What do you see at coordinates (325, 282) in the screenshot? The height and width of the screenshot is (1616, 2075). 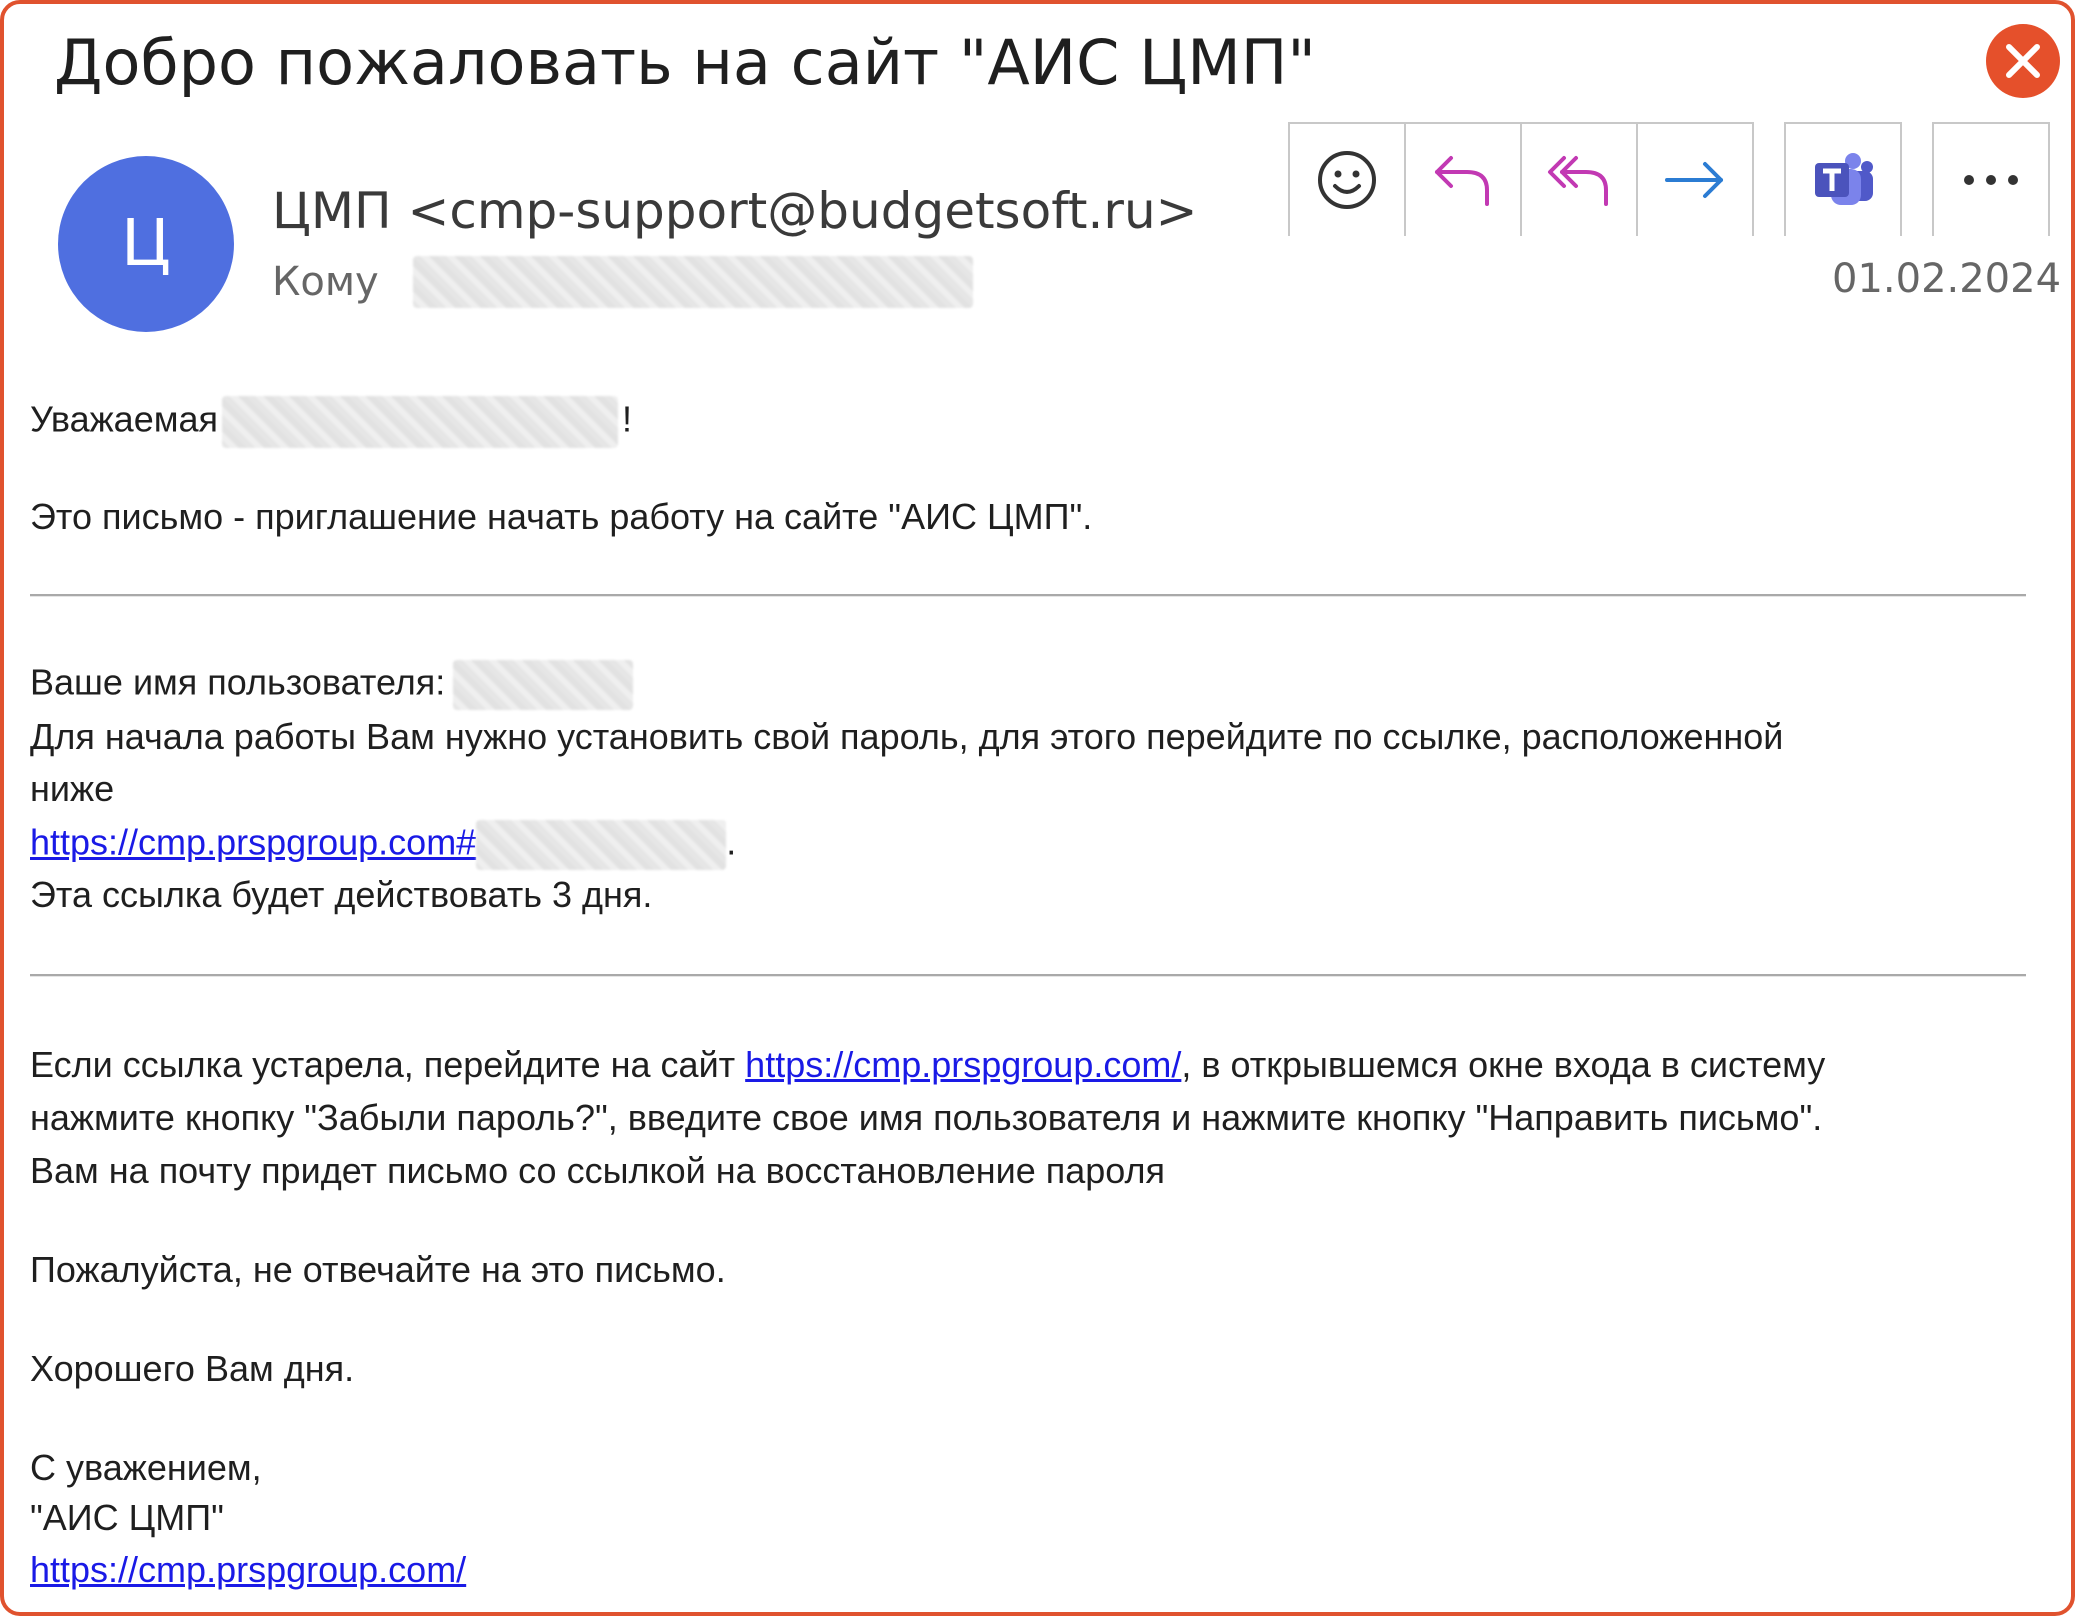 I see `to-label: Кому` at bounding box center [325, 282].